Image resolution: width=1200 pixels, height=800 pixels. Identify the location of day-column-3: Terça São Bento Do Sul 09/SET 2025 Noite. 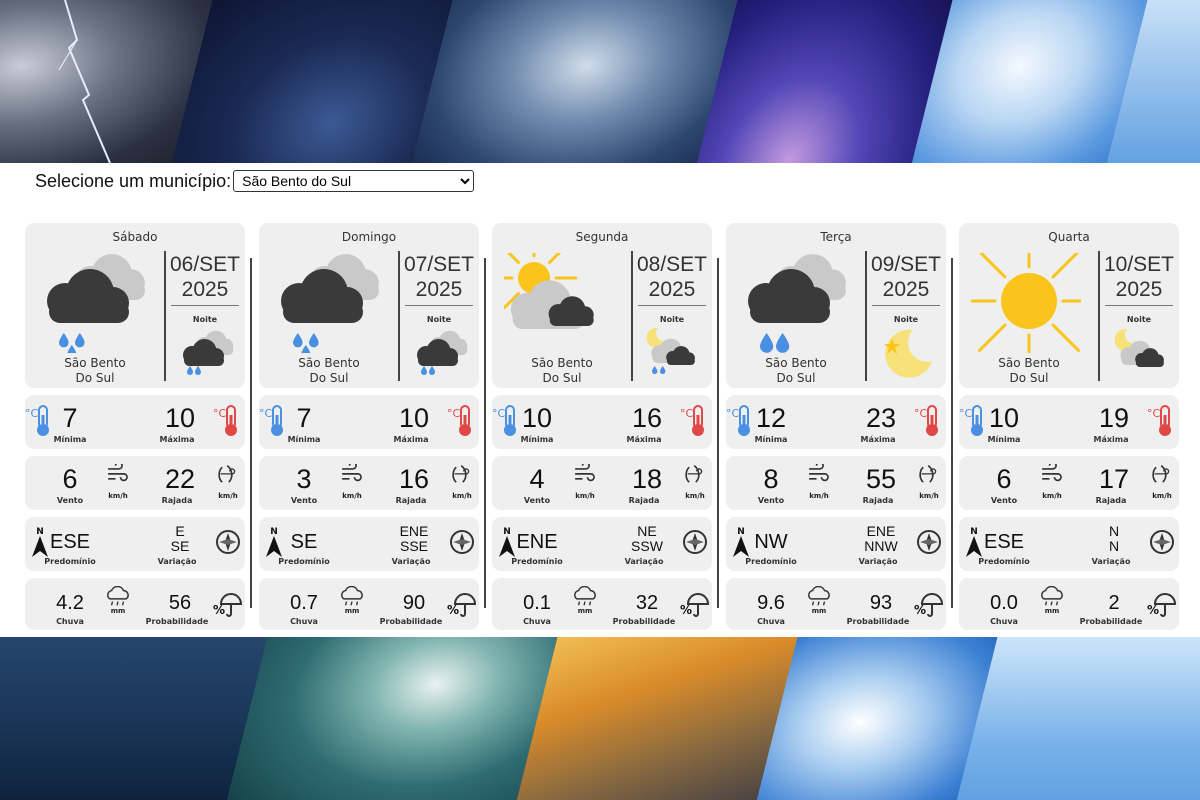
(836, 426).